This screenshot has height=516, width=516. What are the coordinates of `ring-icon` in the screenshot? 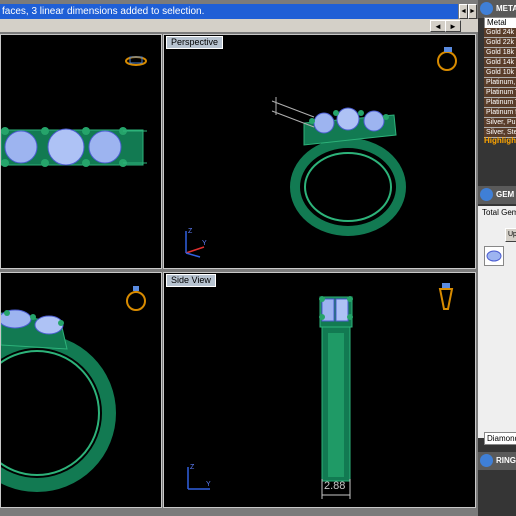 It's located at (486, 460).